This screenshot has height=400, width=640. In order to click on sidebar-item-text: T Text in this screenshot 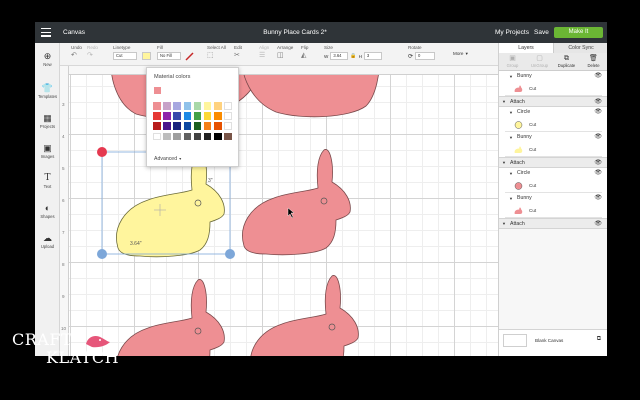, I will do `click(47, 181)`.